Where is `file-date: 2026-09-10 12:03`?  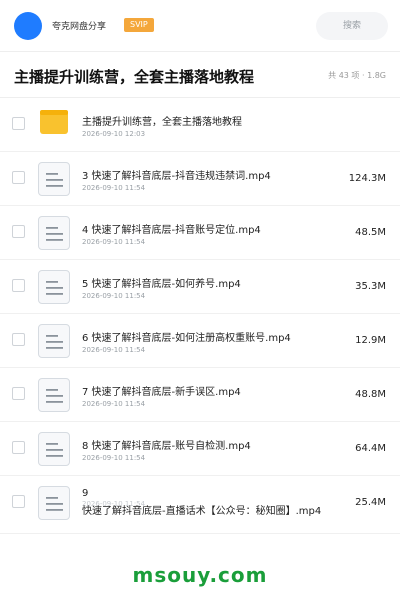
file-date: 2026-09-10 12:03 is located at coordinates (114, 134).